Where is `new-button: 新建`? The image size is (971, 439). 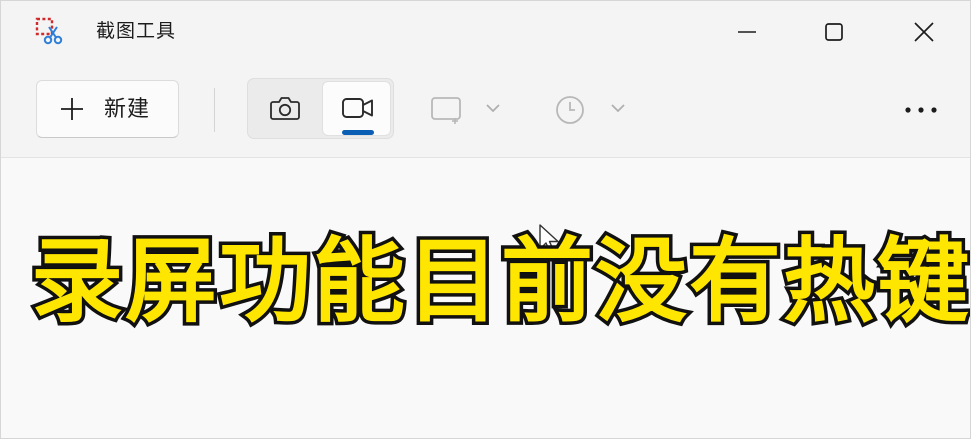
new-button: 新建 is located at coordinates (107, 109).